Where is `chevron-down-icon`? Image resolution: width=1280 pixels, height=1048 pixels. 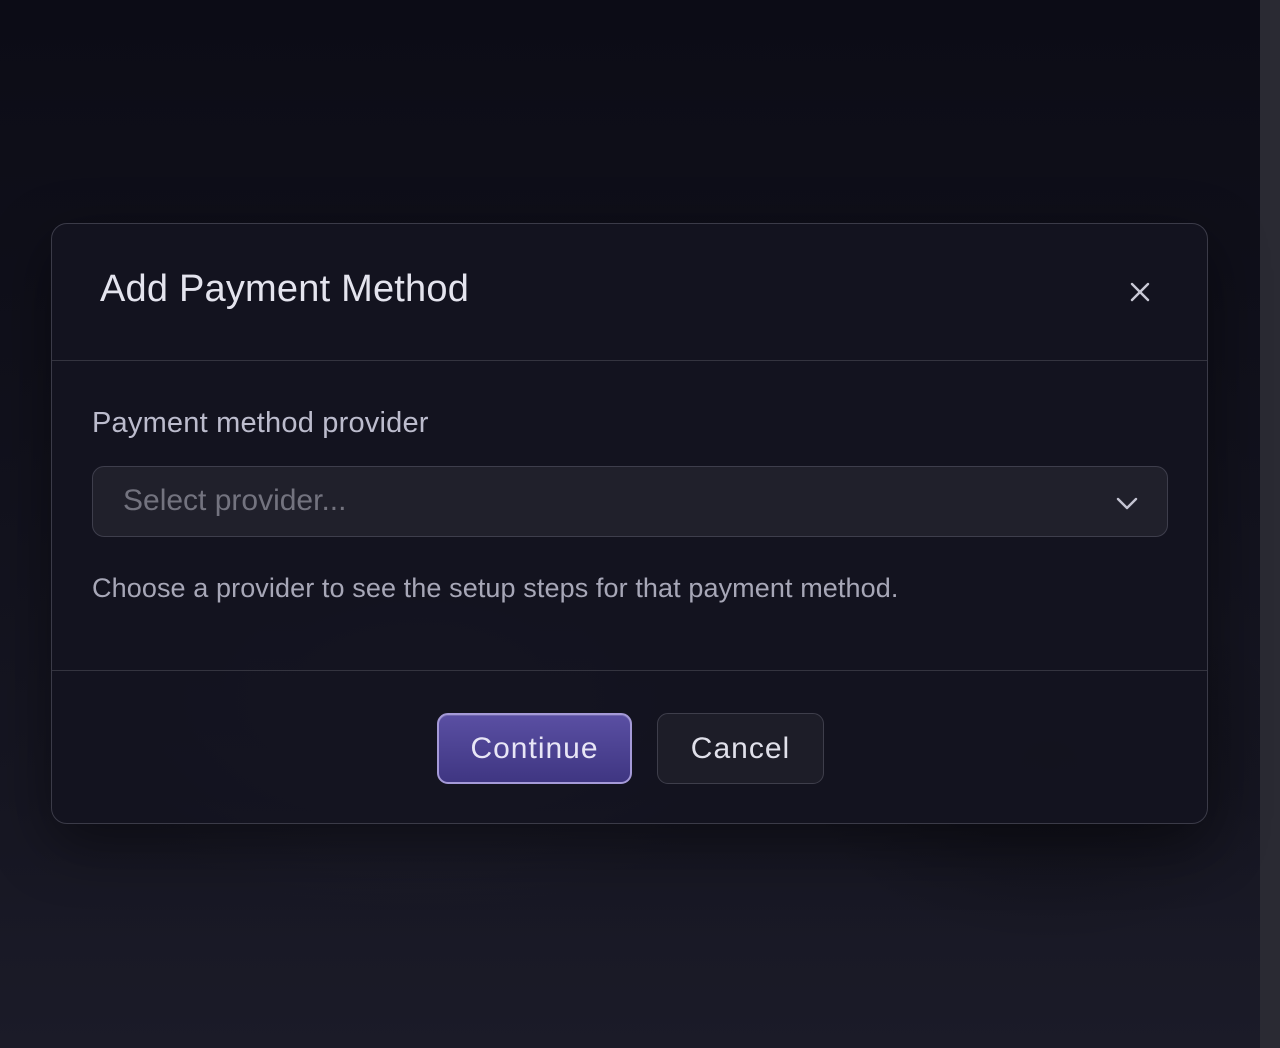
chevron-down-icon is located at coordinates (1127, 503).